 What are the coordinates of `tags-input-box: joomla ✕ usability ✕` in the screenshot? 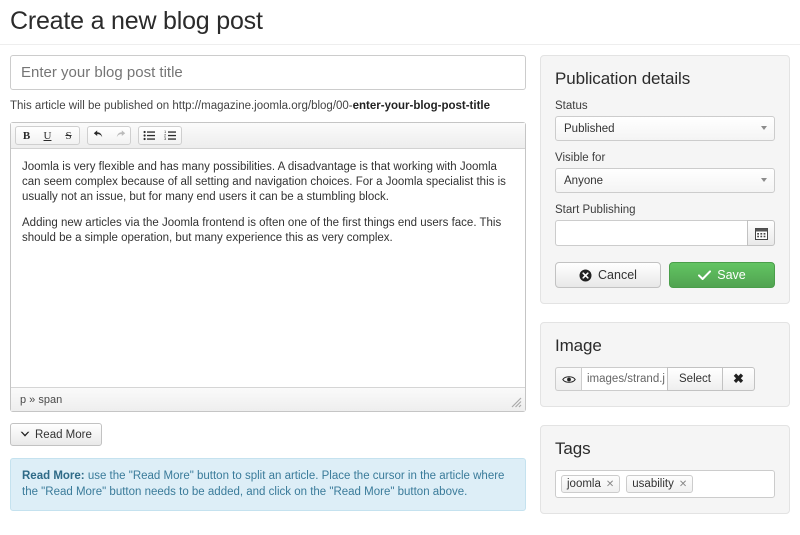 It's located at (665, 484).